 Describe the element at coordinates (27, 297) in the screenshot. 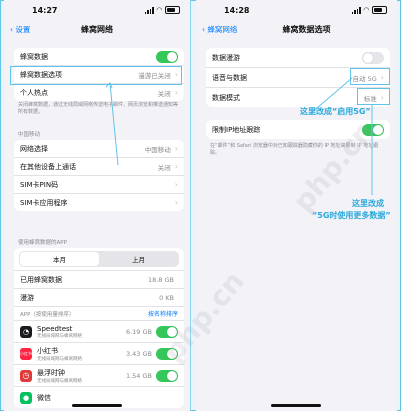

I see `row-label: 漫游` at that location.